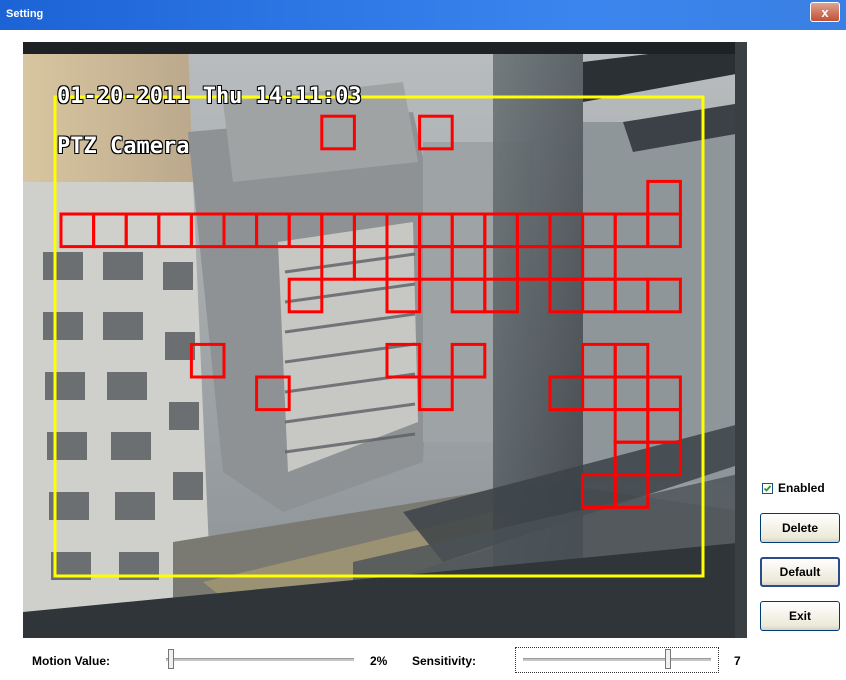 Image resolution: width=846 pixels, height=680 pixels. Describe the element at coordinates (123, 146) in the screenshot. I see `osd-camera-name: PTZ Camera` at that location.